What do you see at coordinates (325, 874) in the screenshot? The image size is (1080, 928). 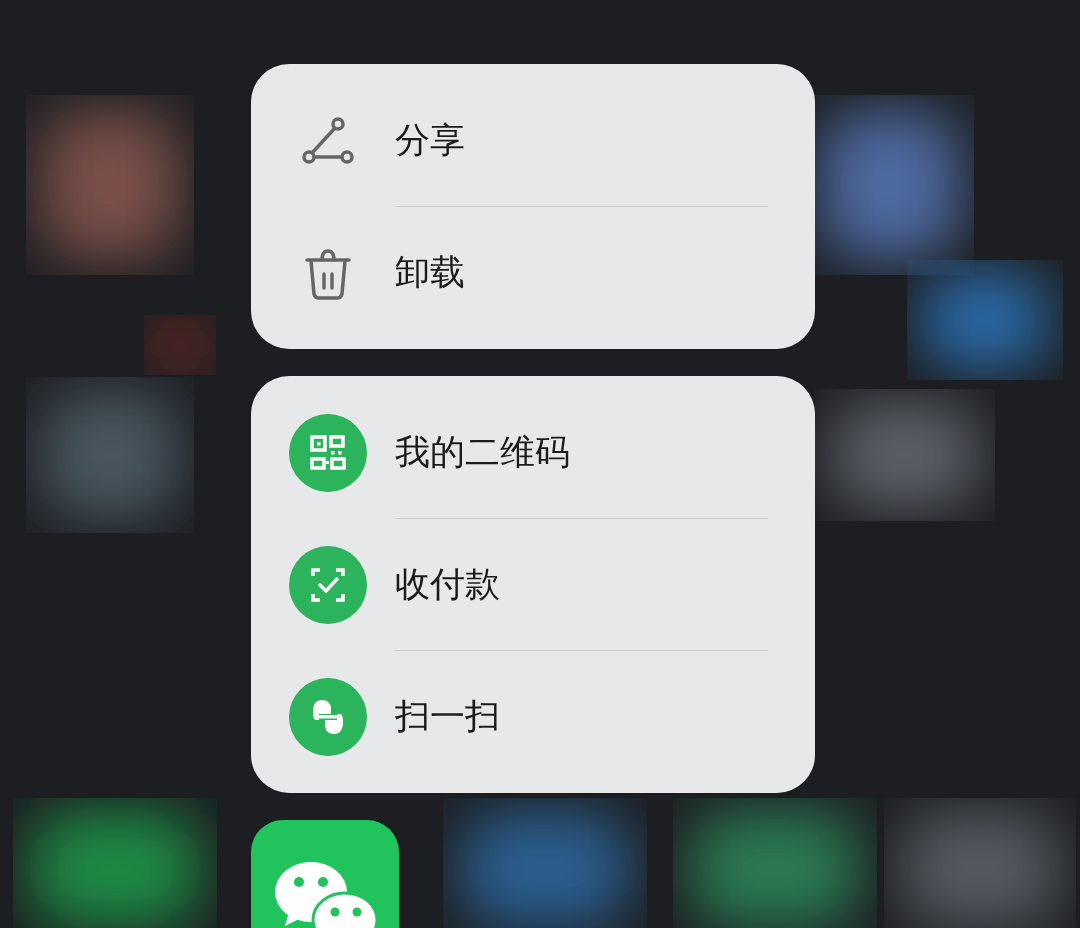 I see `chat-bubbles-app-icon` at bounding box center [325, 874].